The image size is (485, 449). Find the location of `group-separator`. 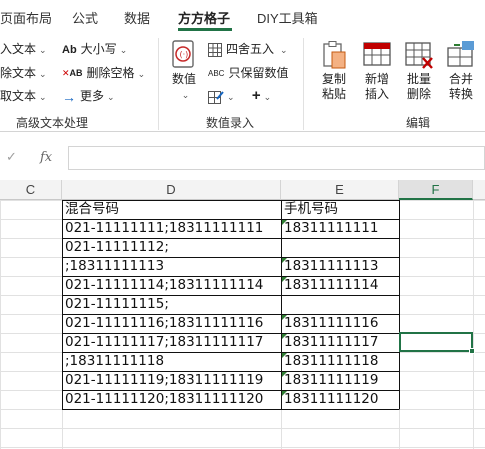

group-separator is located at coordinates (158, 84).